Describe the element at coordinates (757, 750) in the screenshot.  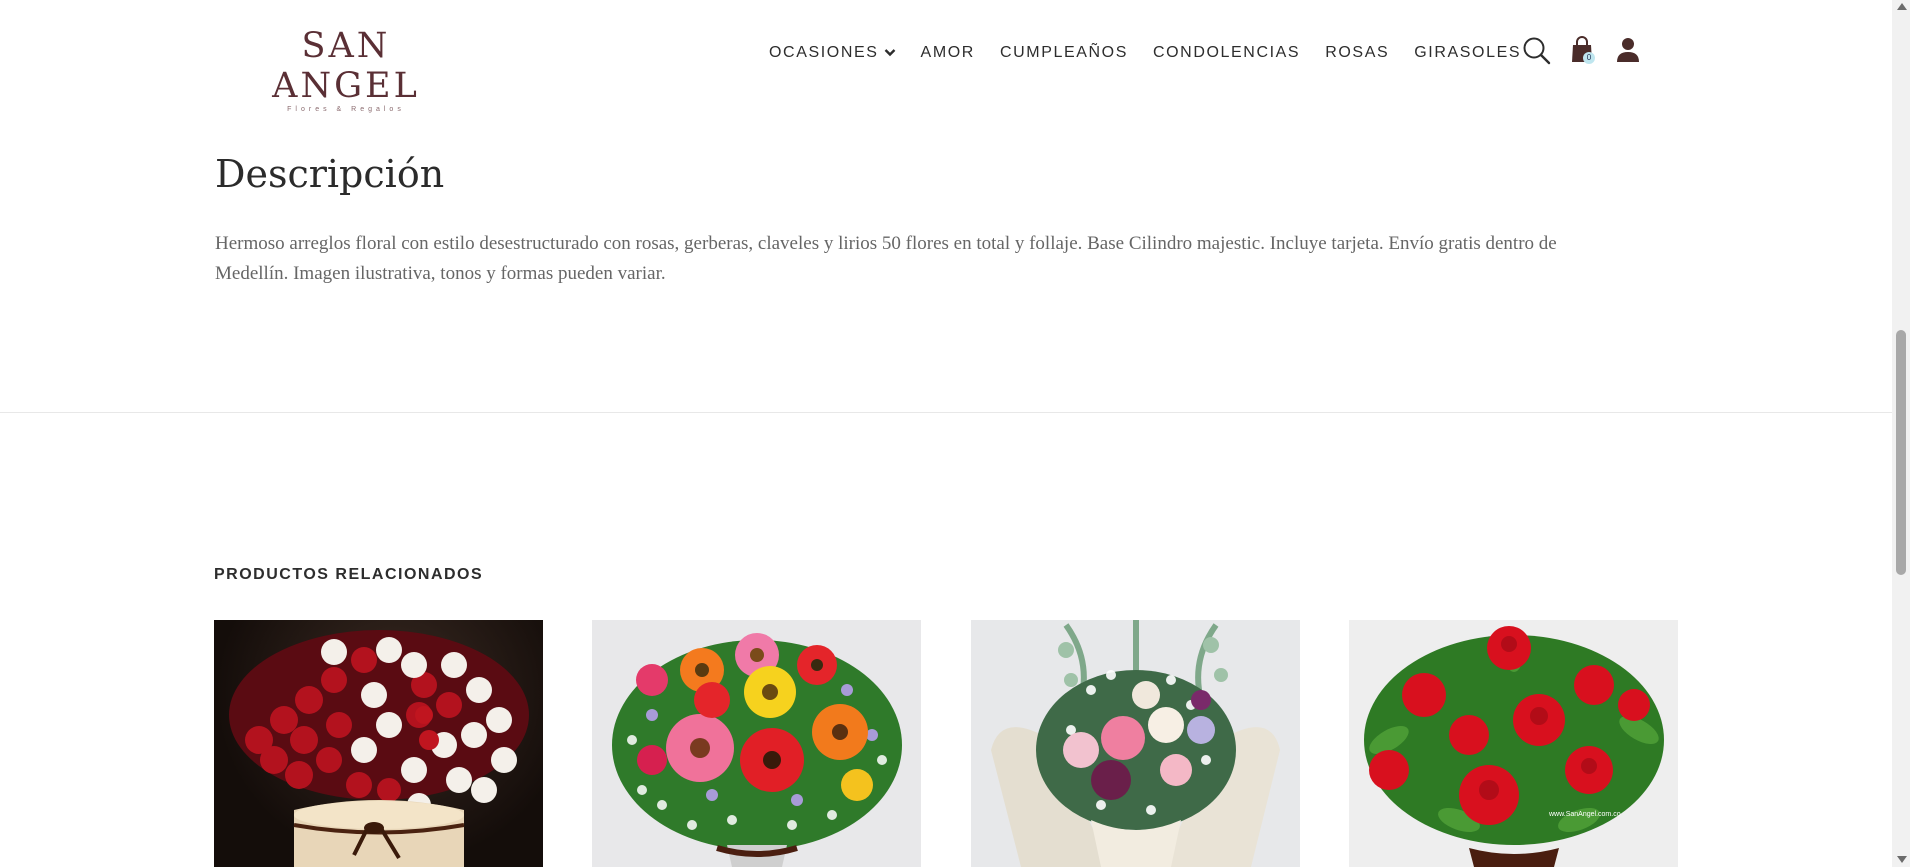
I see `product-image-mixed-gerberas` at that location.